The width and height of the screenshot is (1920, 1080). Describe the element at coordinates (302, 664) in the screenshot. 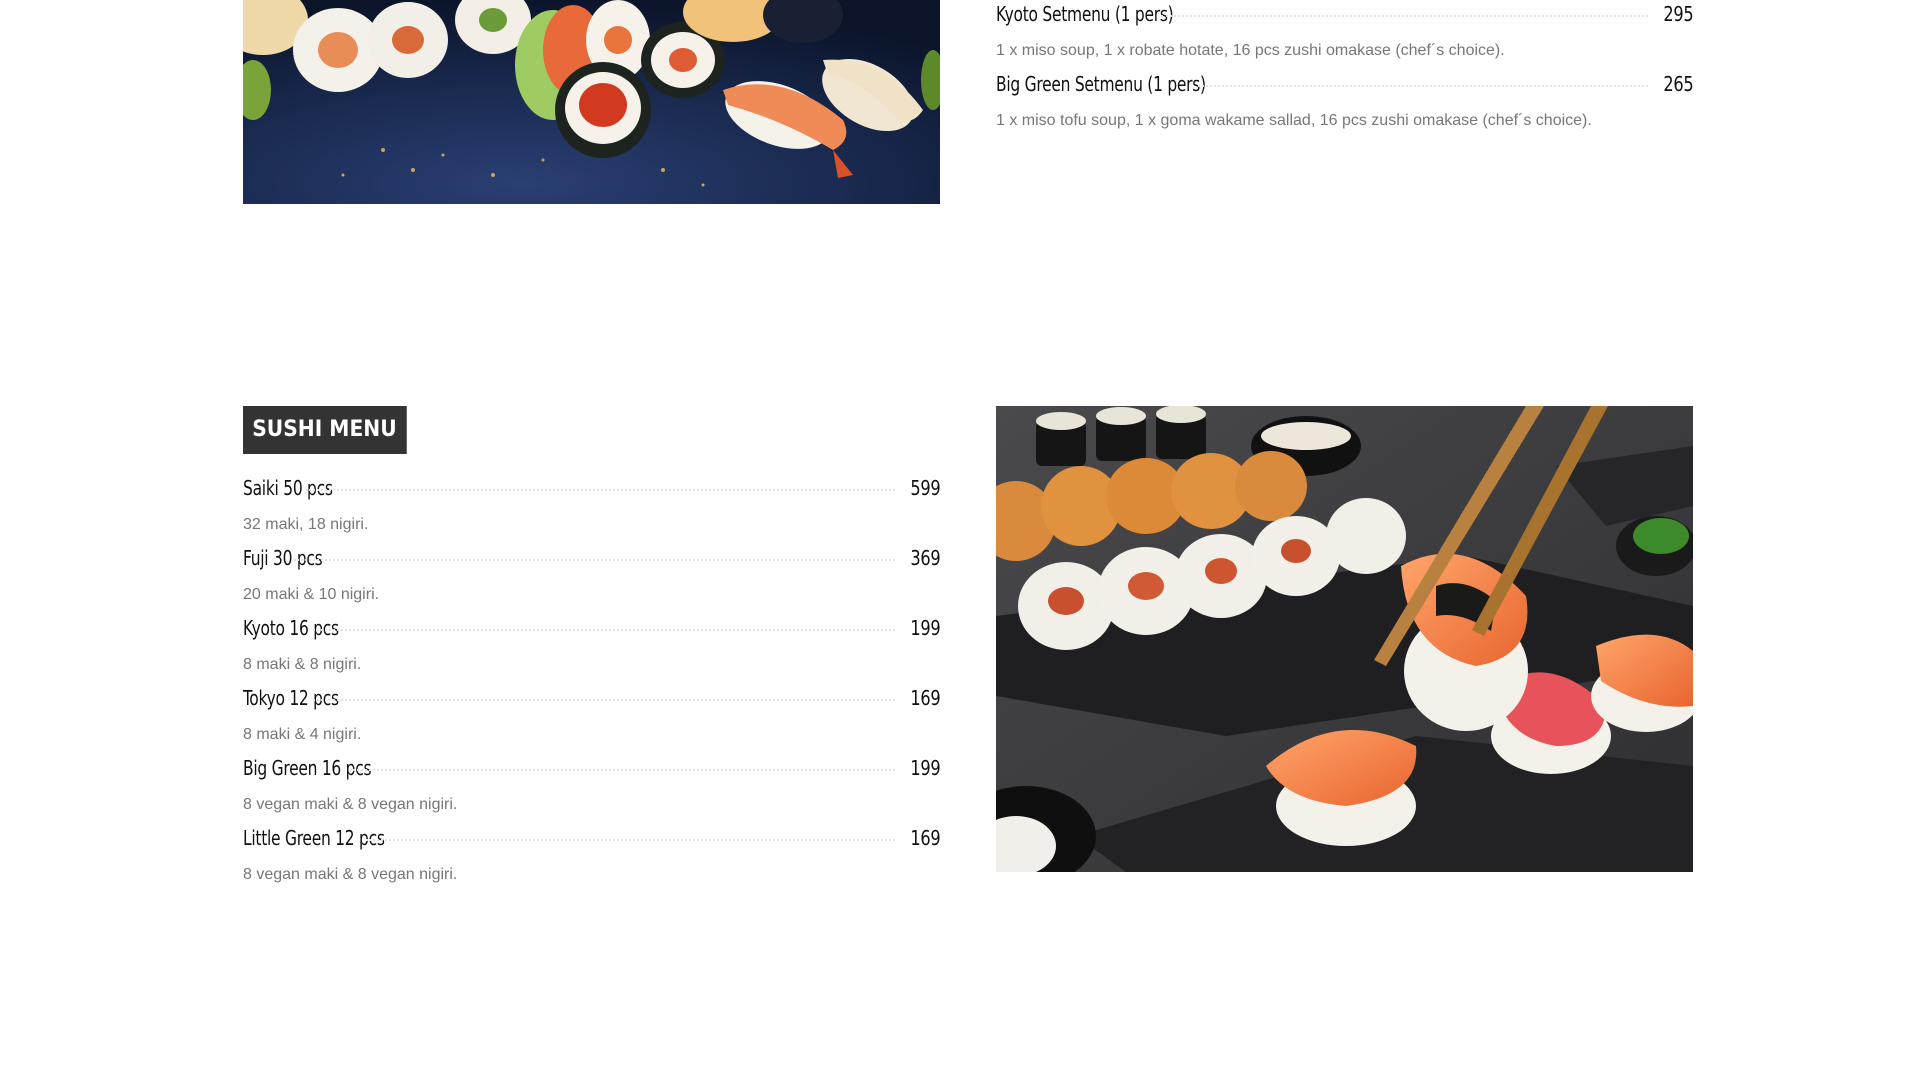

I see `menu-item-description: 8 maki & 8 nigiri.` at that location.